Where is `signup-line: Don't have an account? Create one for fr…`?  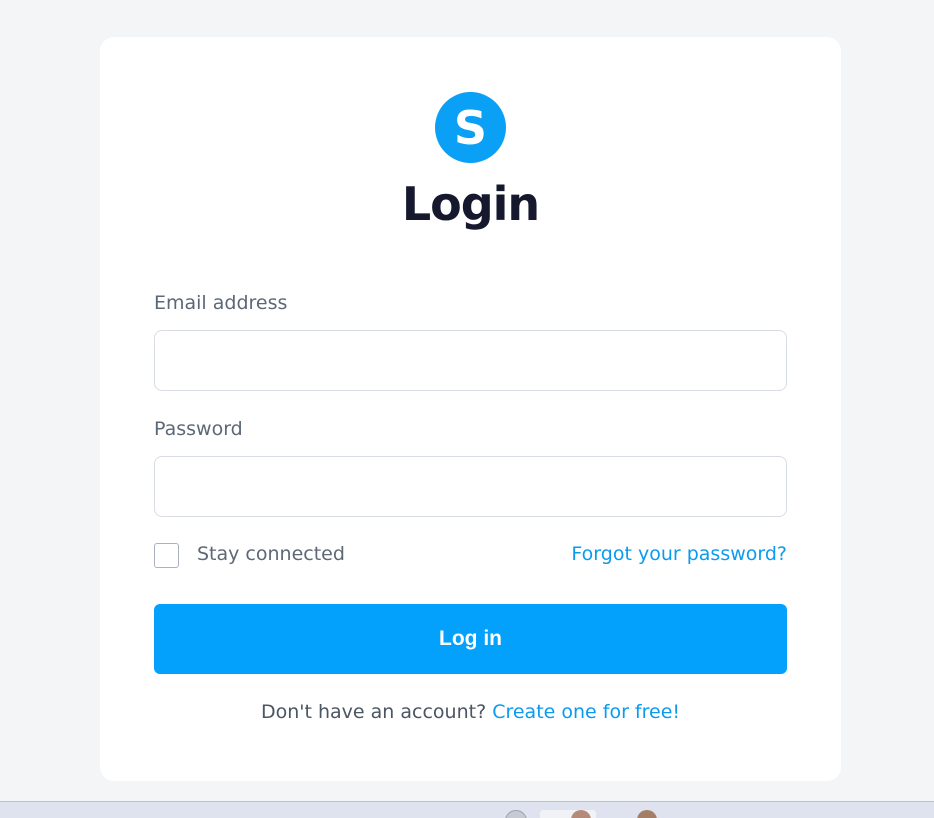 signup-line: Don't have an account? Create one for fr… is located at coordinates (470, 712).